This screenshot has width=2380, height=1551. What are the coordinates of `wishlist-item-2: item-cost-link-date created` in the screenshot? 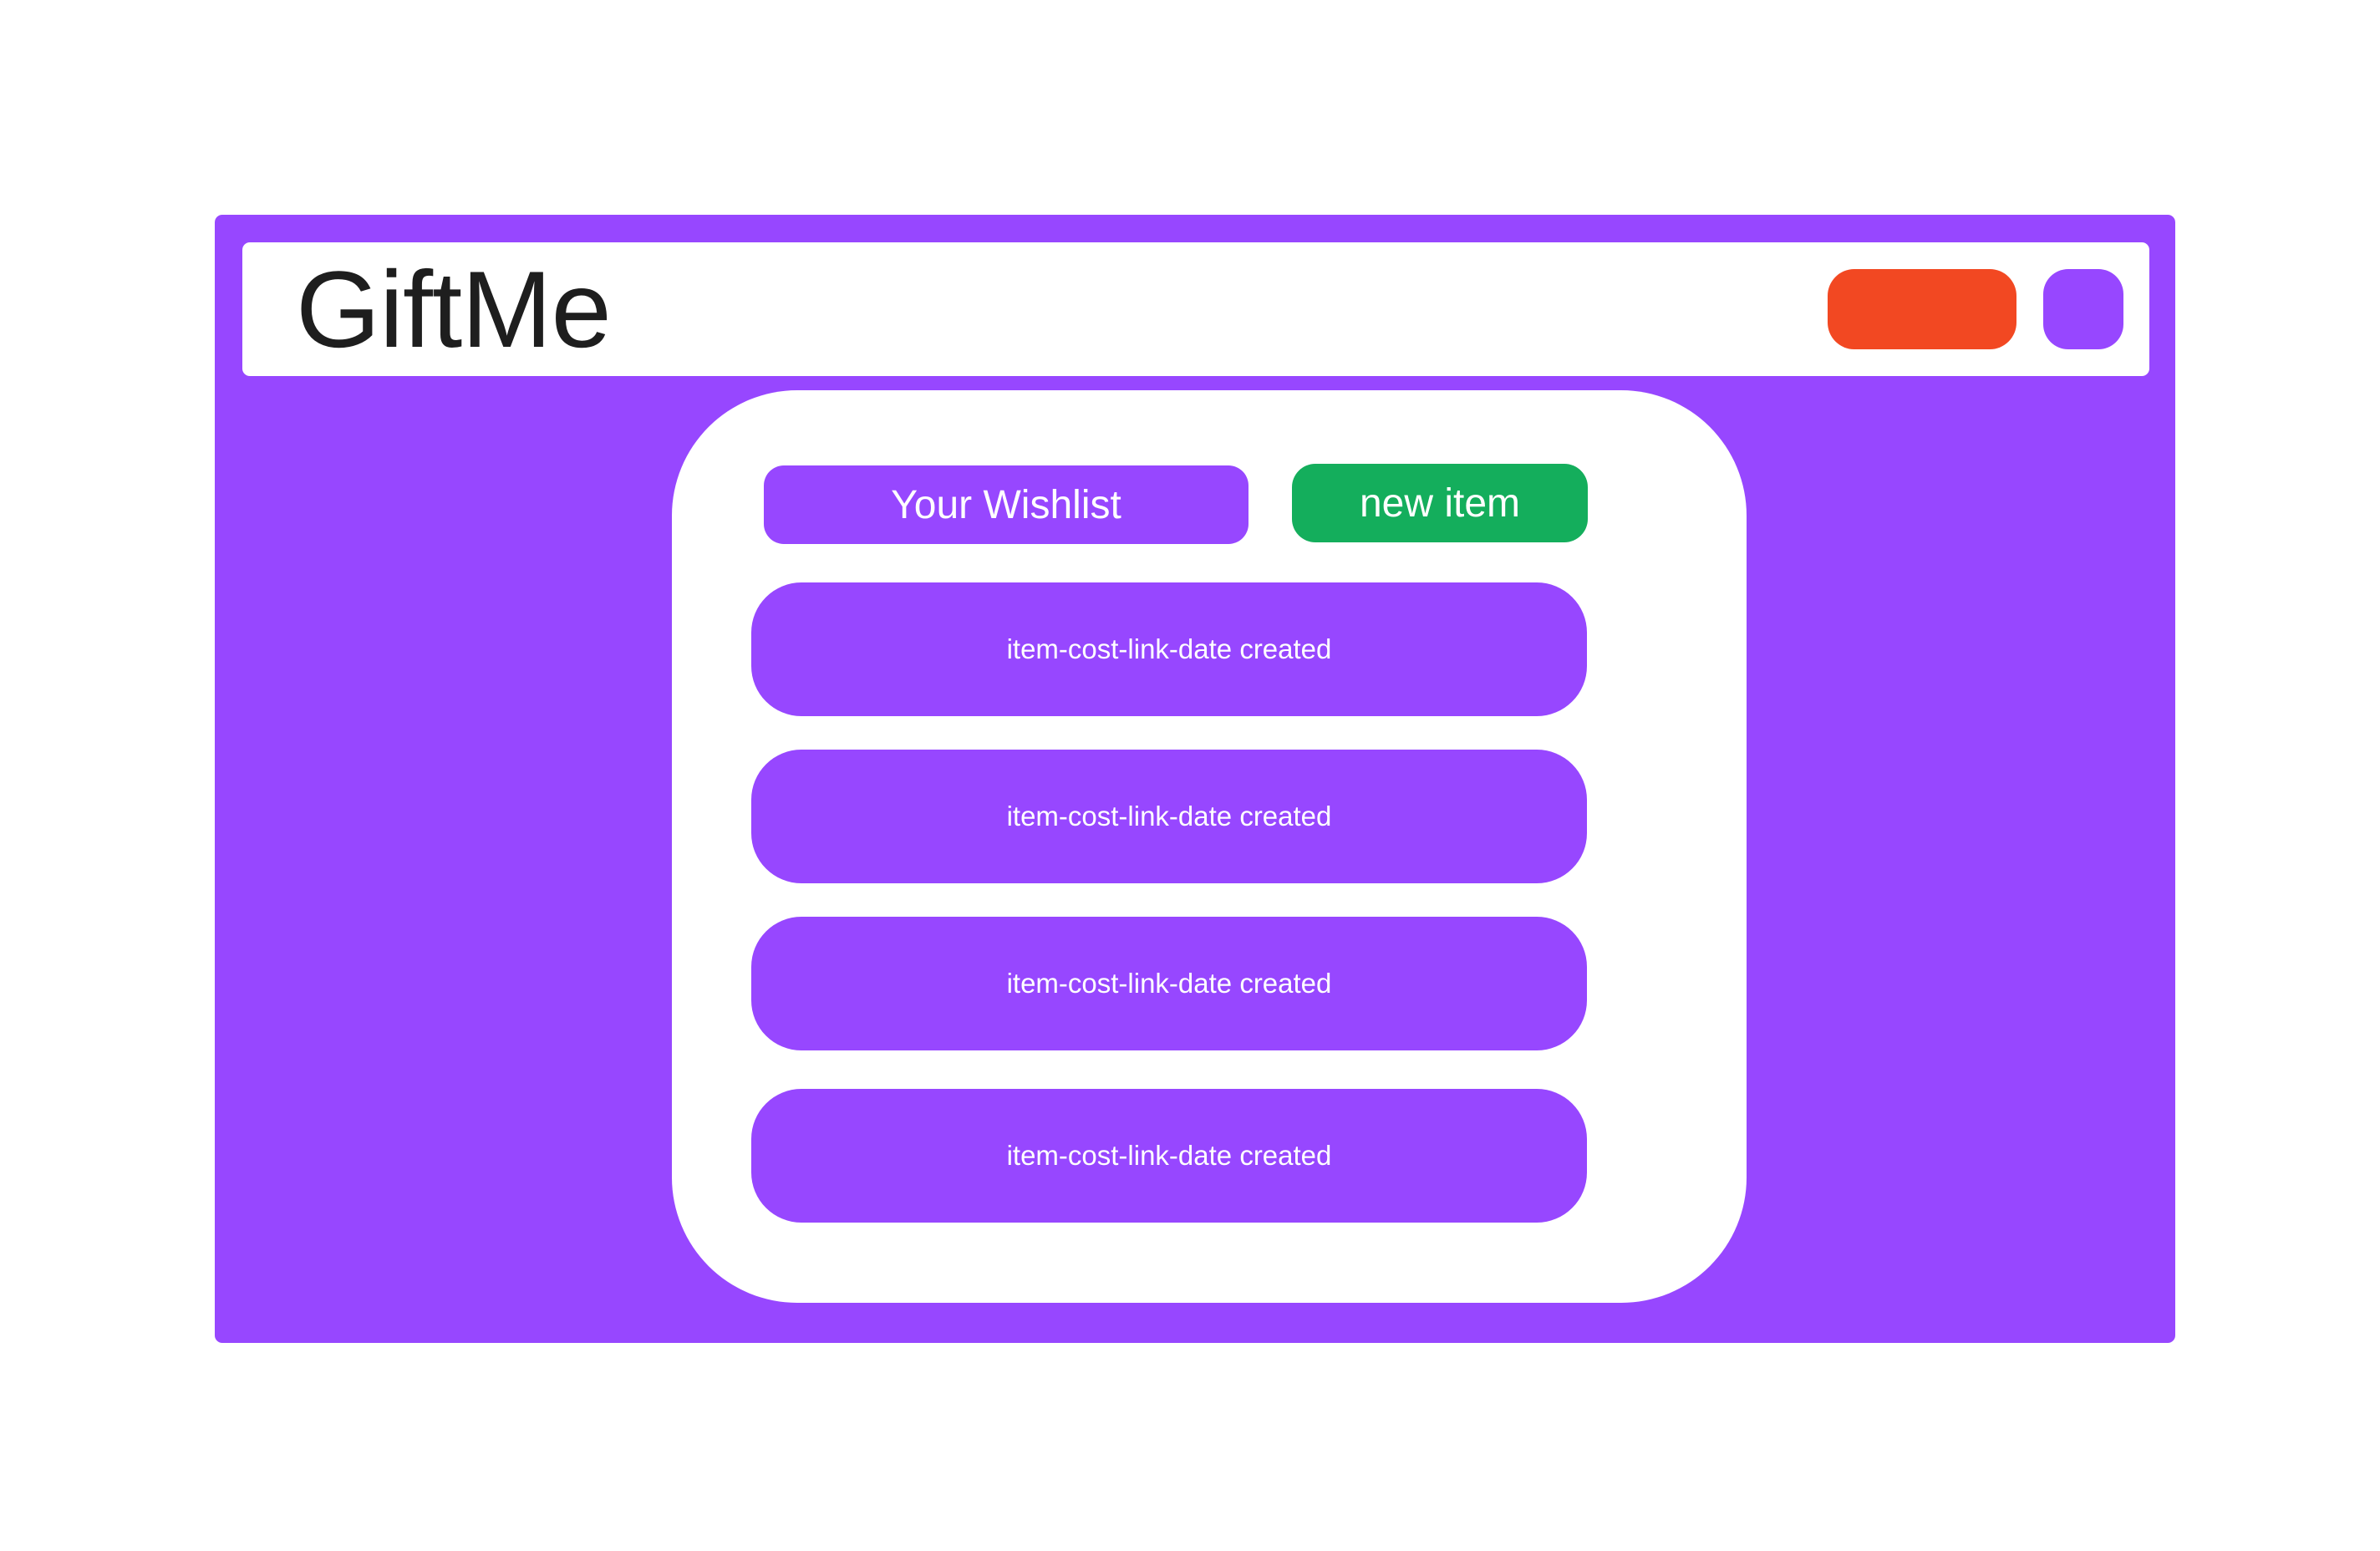 It's located at (1169, 816).